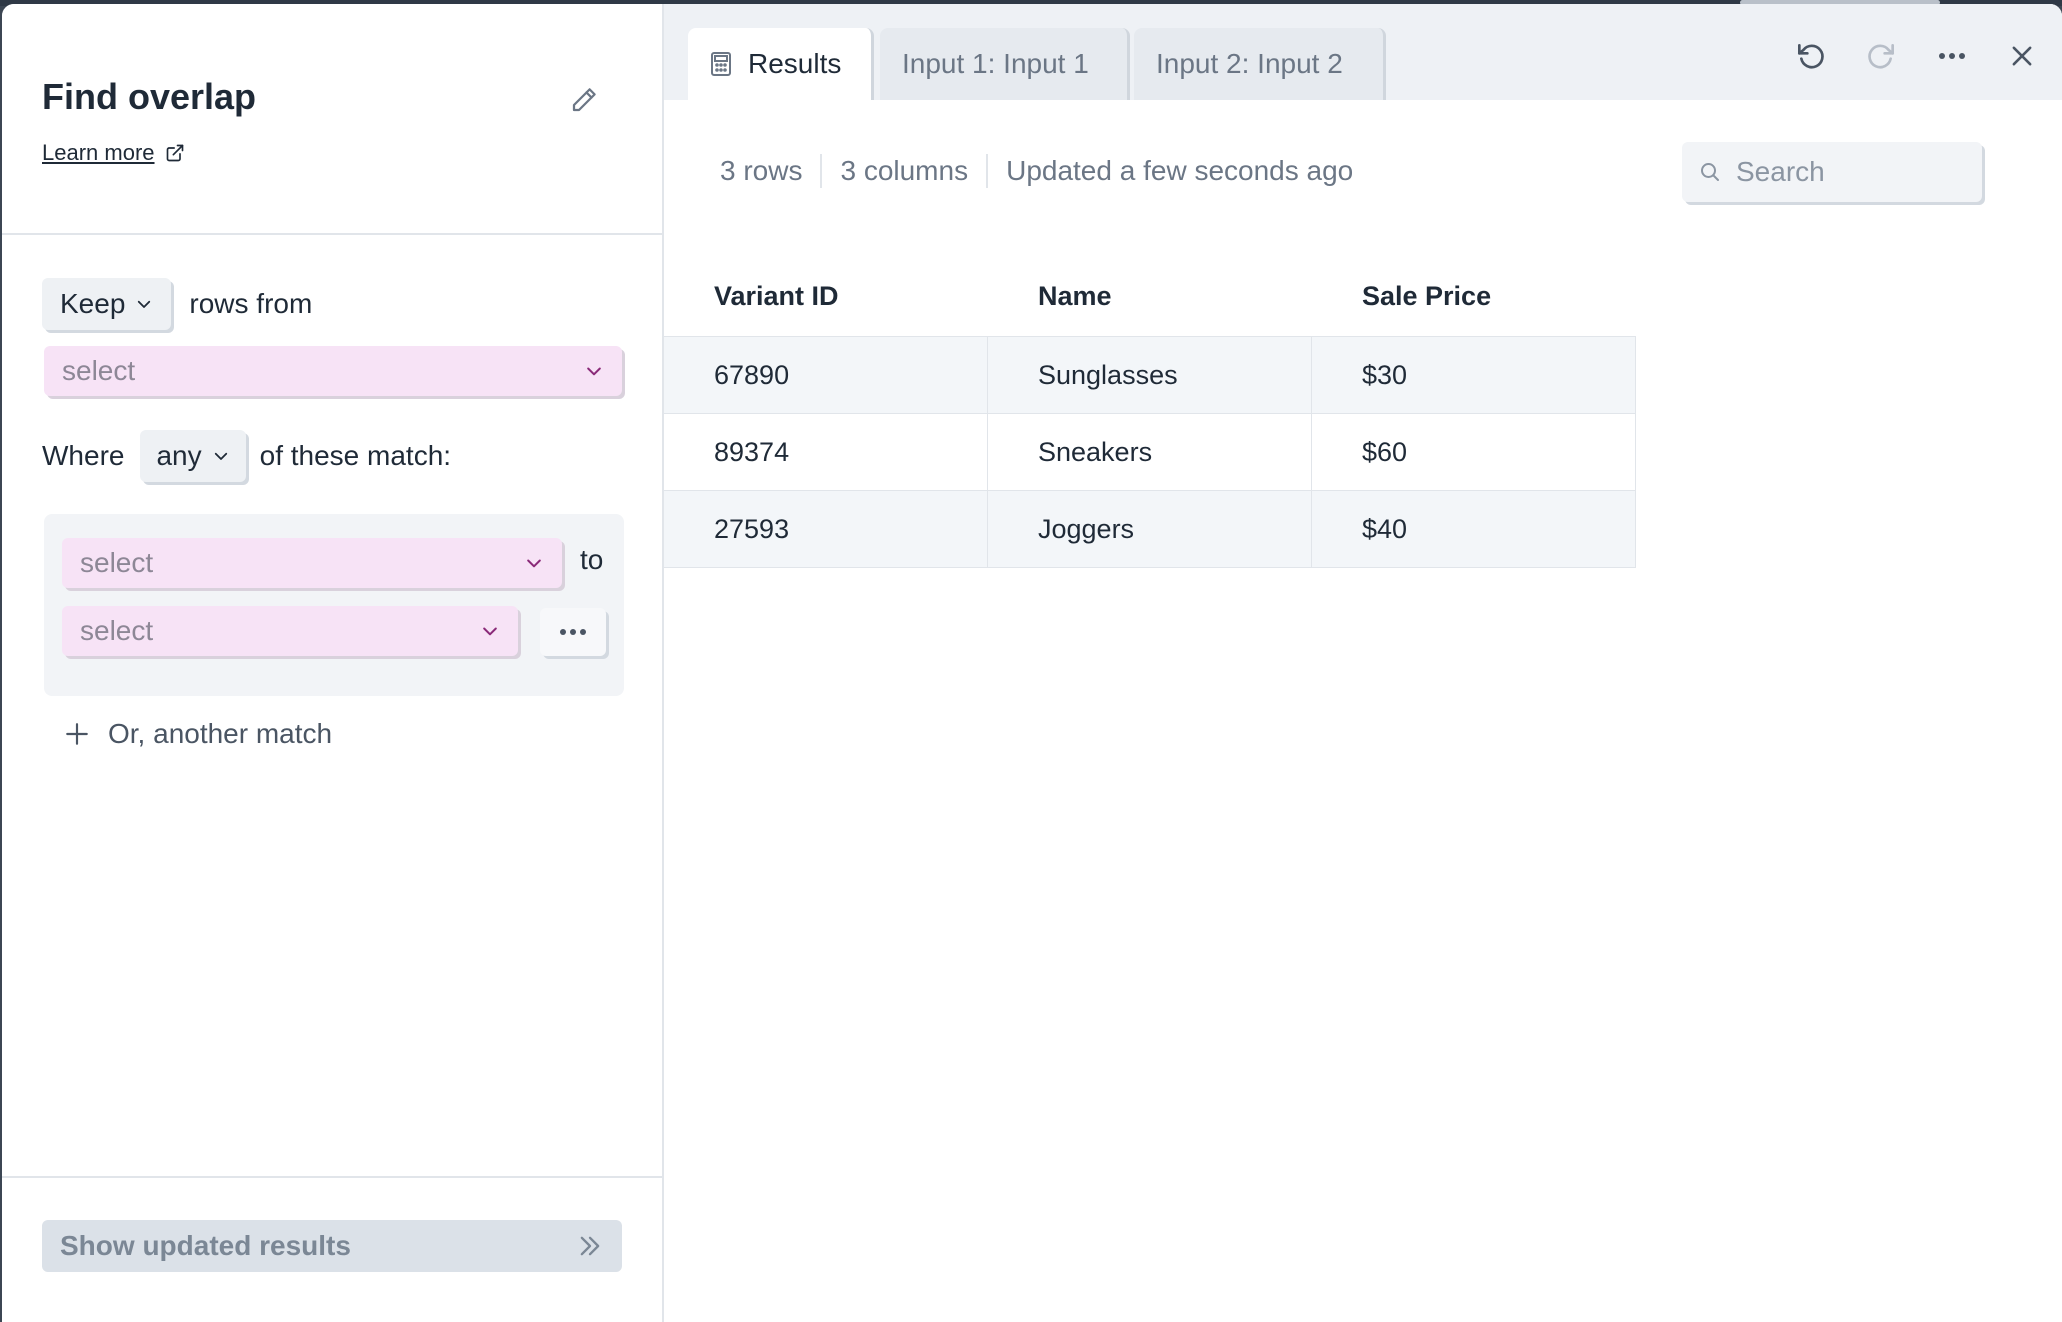 This screenshot has height=1322, width=2062. Describe the element at coordinates (98, 152) in the screenshot. I see `learn-more-label: Learn more` at that location.